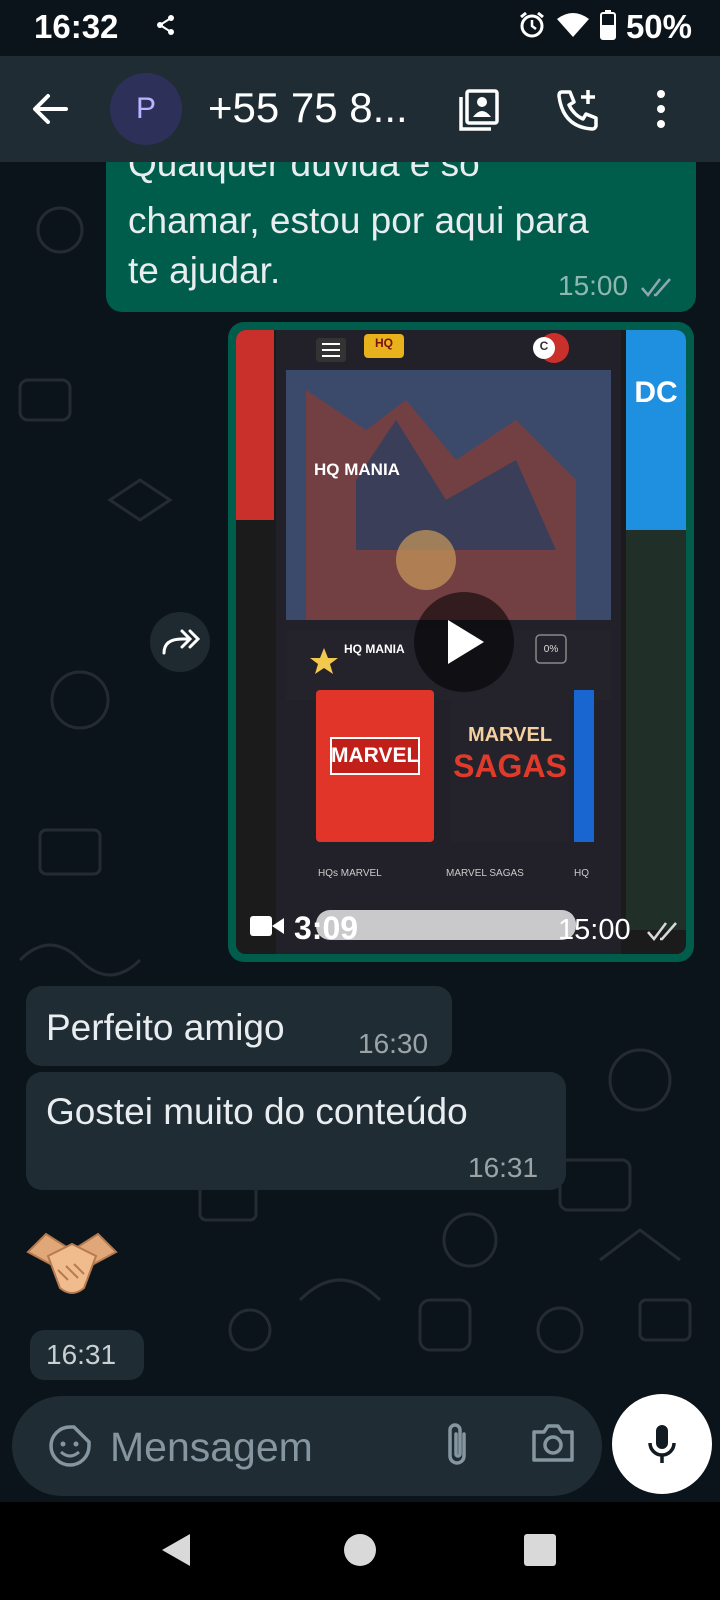 The width and height of the screenshot is (720, 1600). I want to click on message-text: Perfeito amigo, so click(165, 1027).